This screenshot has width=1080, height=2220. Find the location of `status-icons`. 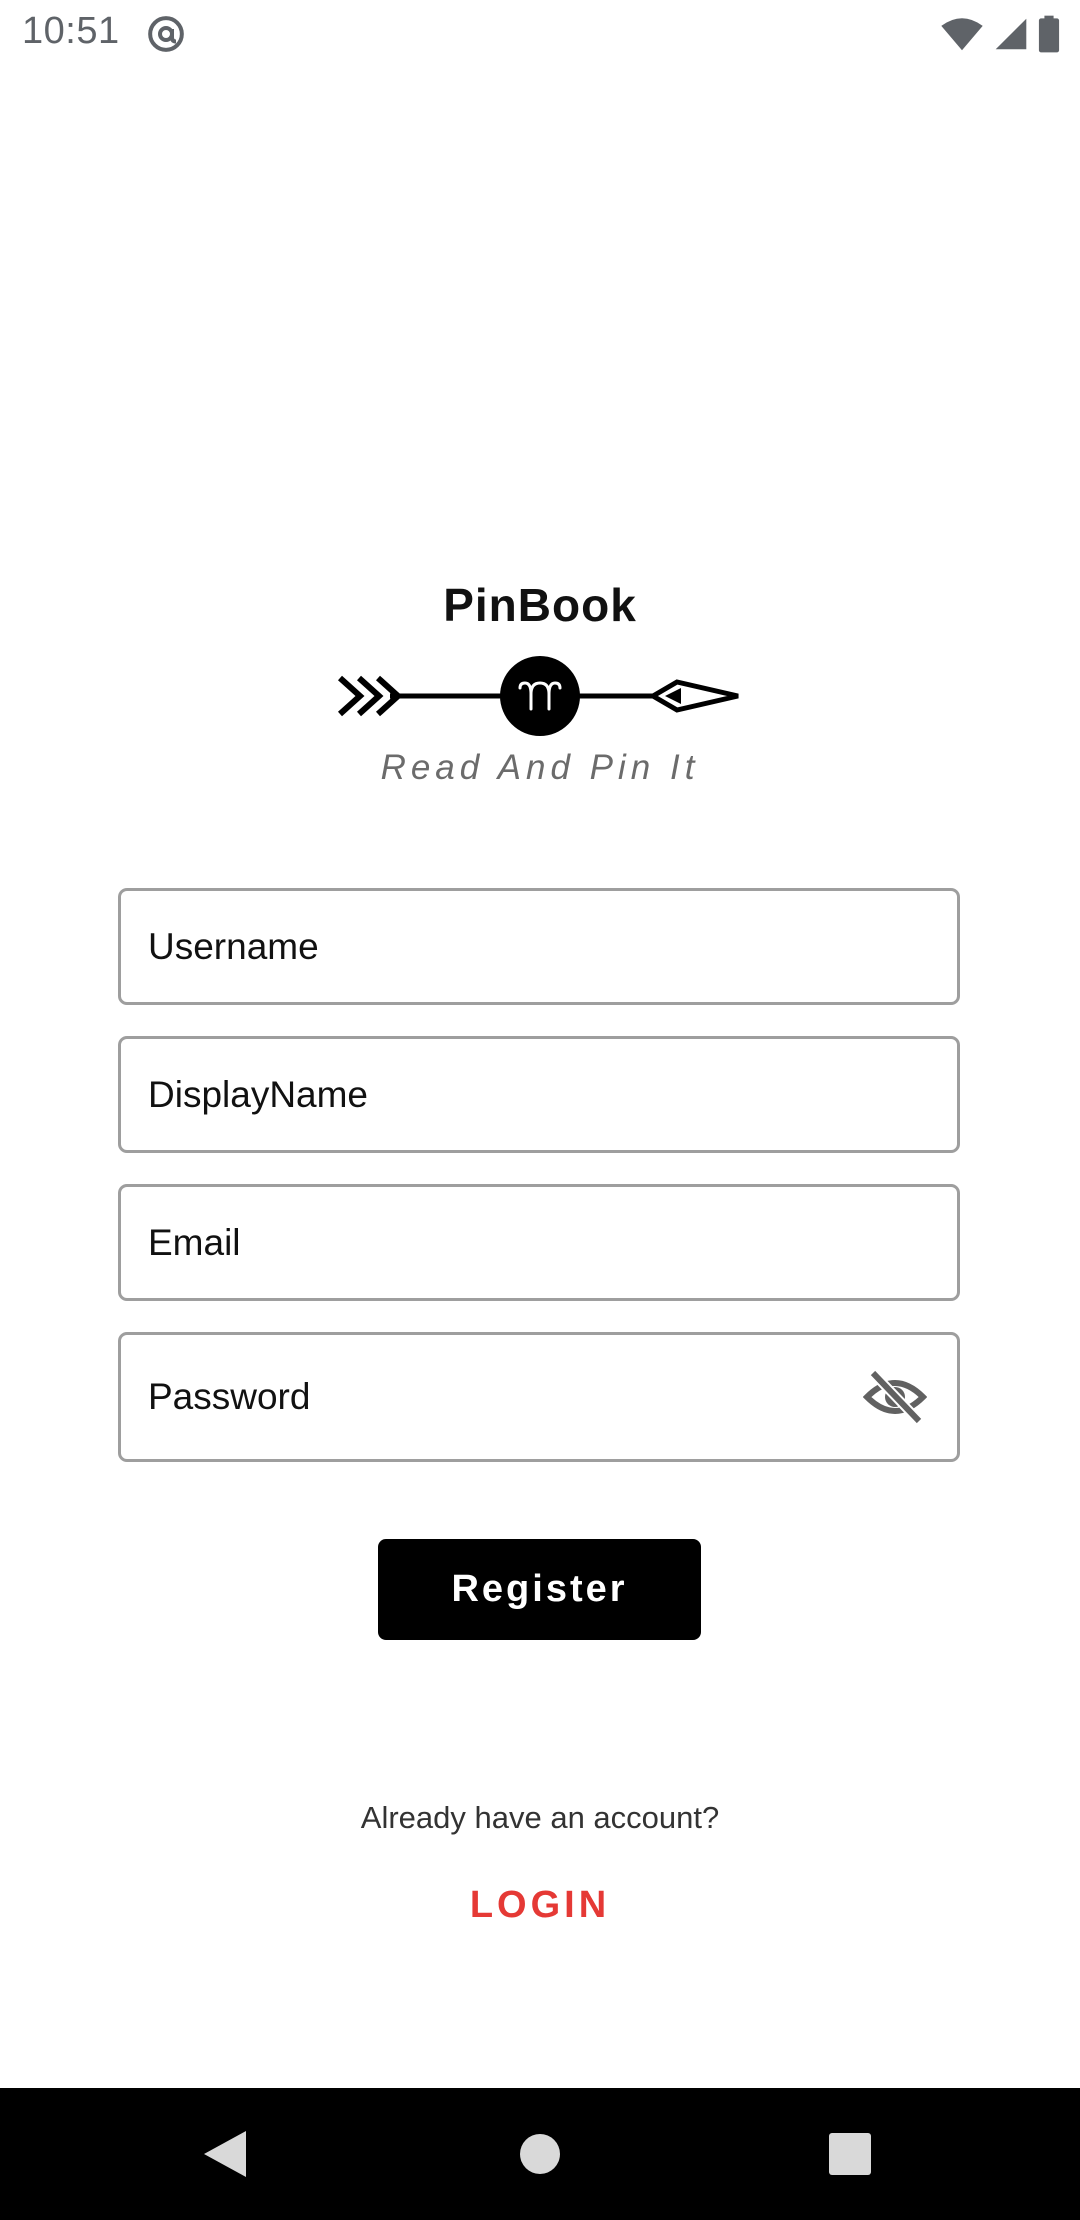

status-icons is located at coordinates (1000, 34).